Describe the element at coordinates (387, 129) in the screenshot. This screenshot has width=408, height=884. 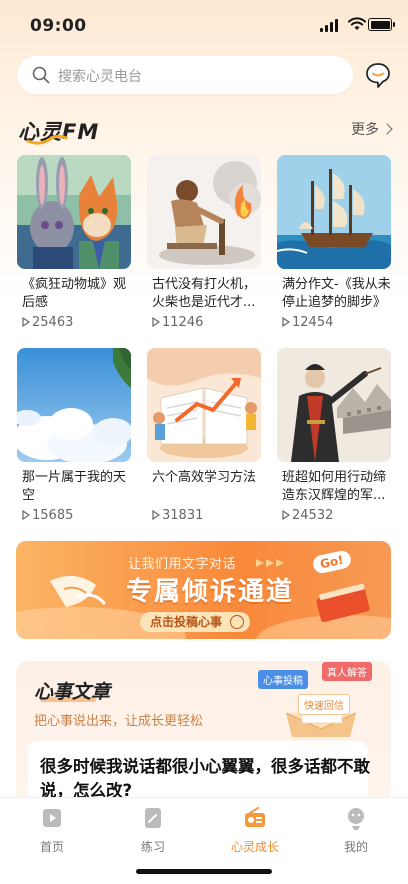
I see `chevron-right-icon` at that location.